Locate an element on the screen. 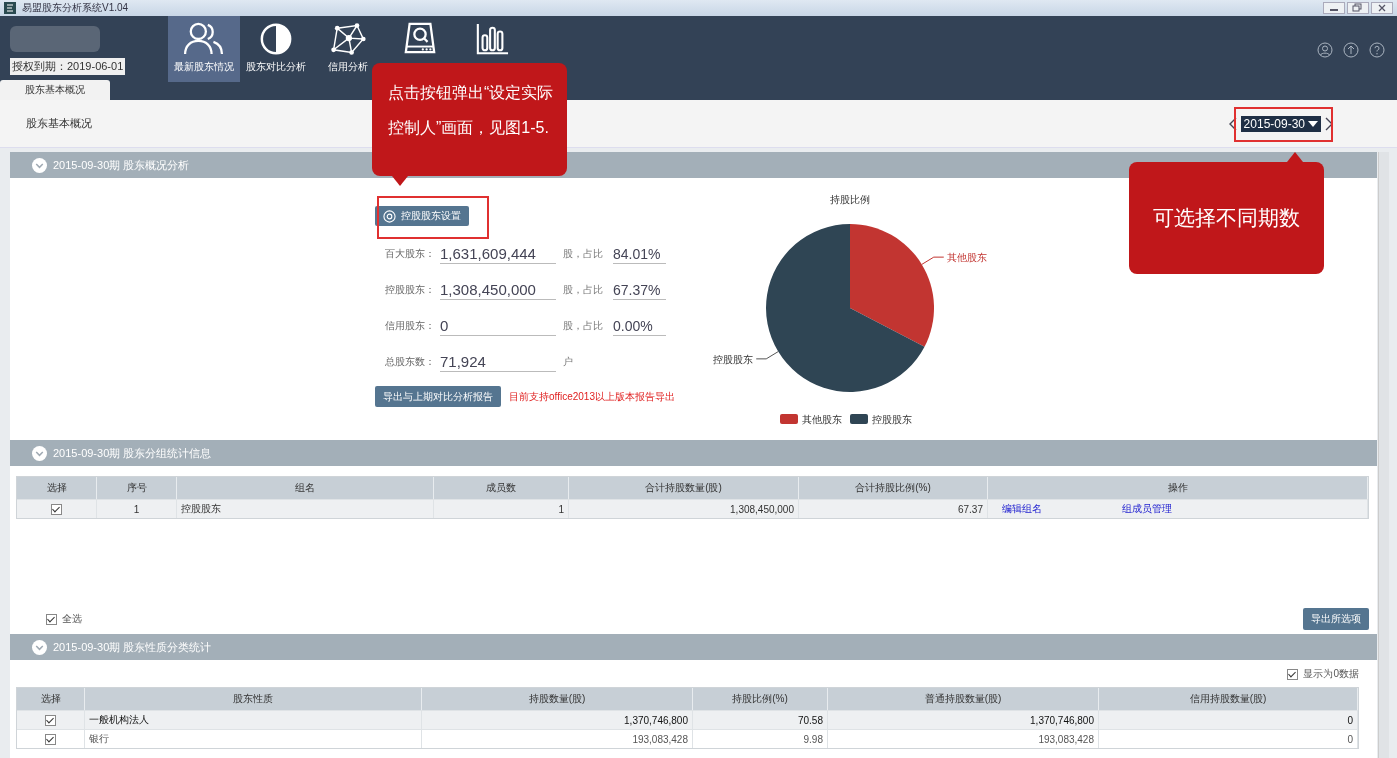 Image resolution: width=1397 pixels, height=758 pixels. action-link: 编辑组名 is located at coordinates (1022, 509).